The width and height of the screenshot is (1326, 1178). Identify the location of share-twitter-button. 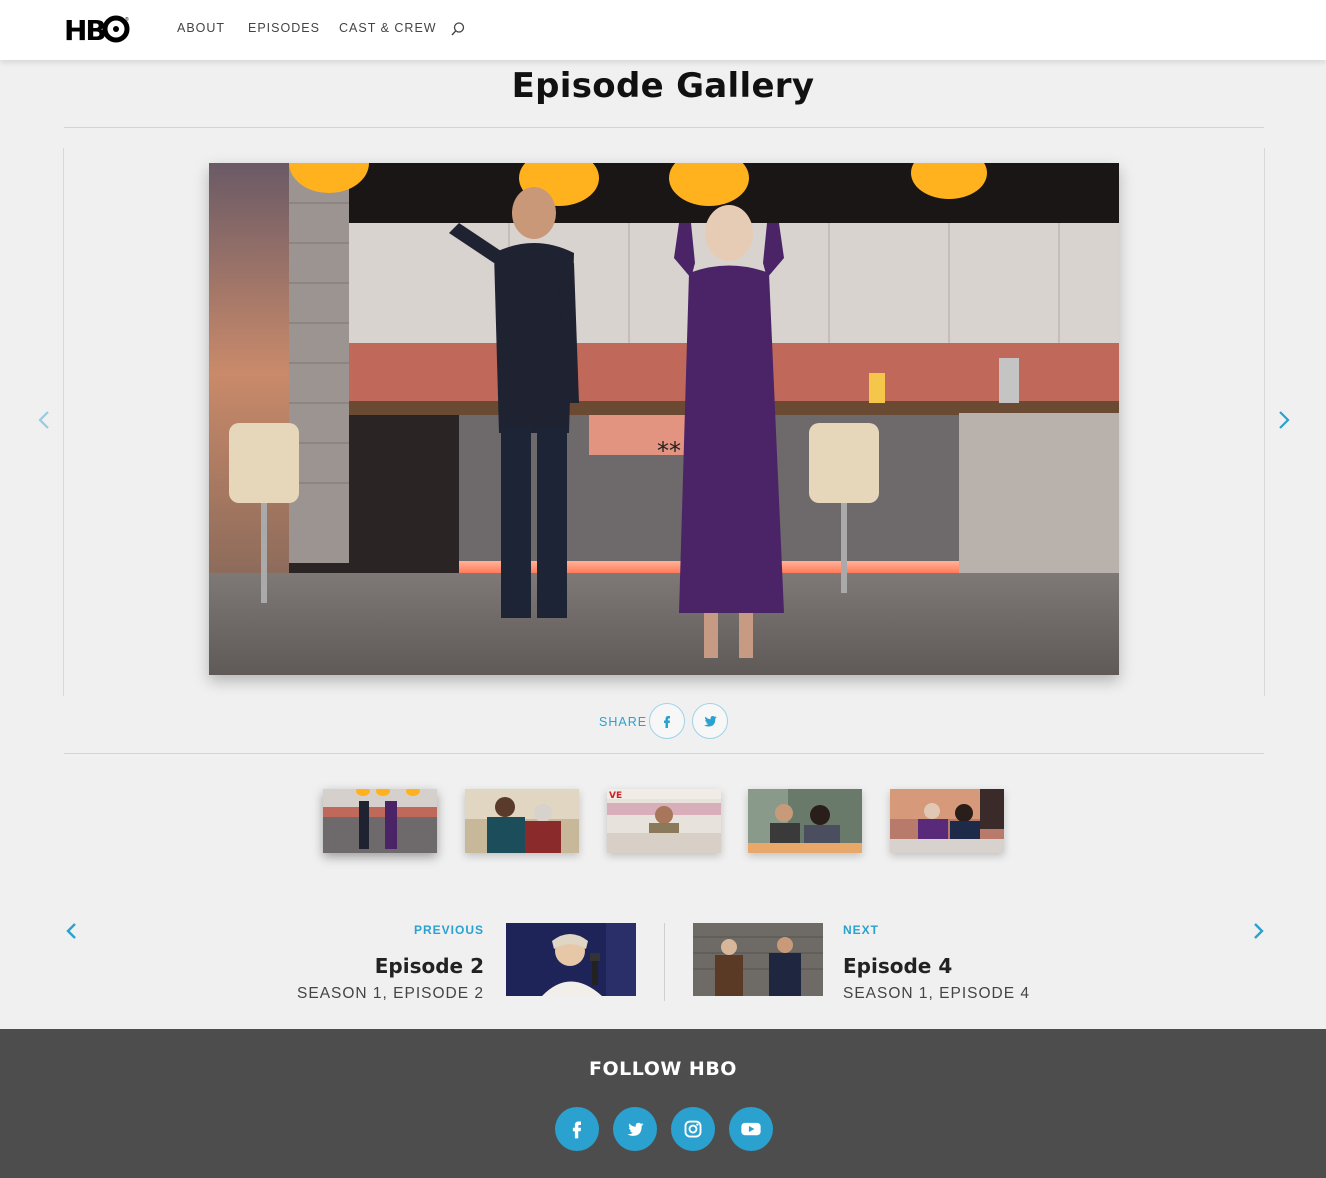
(710, 721).